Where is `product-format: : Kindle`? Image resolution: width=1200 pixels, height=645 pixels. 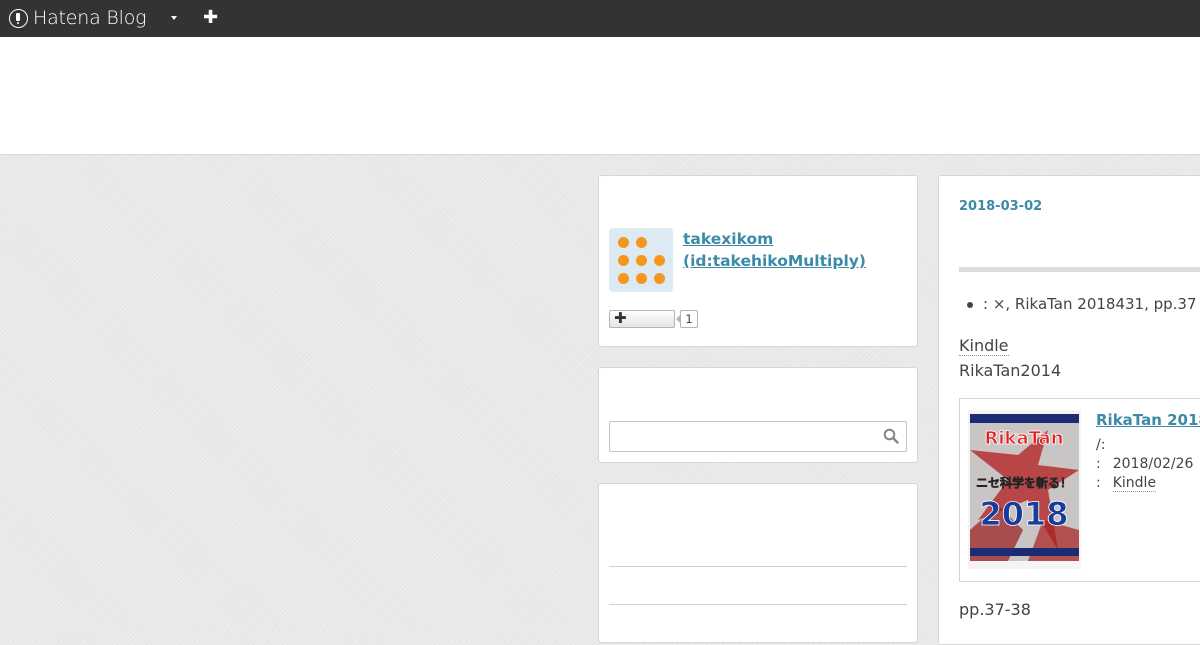
product-format: : Kindle is located at coordinates (1126, 483).